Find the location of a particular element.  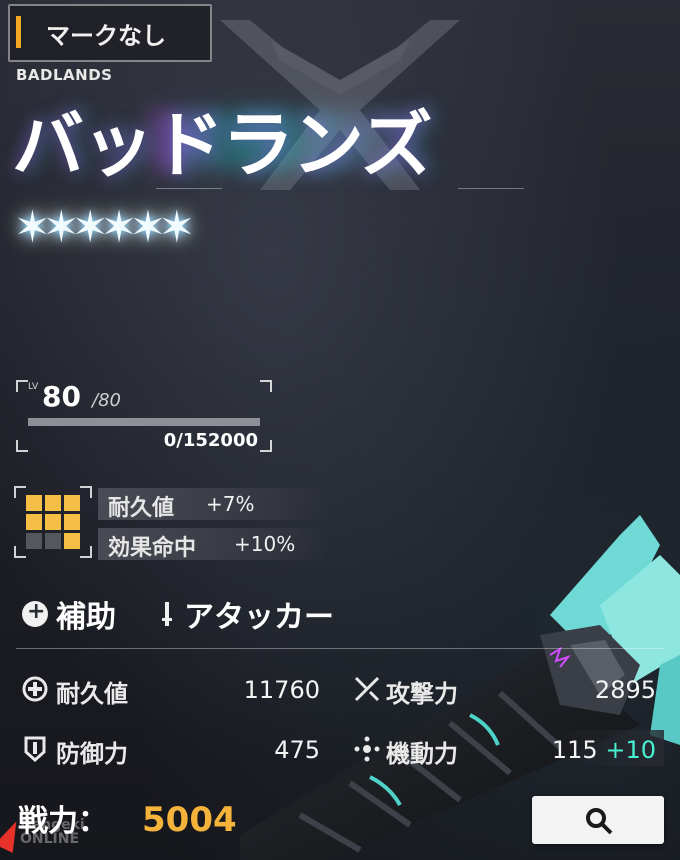

level-panel: LV 80 /80 0/152000 is located at coordinates (144, 416).